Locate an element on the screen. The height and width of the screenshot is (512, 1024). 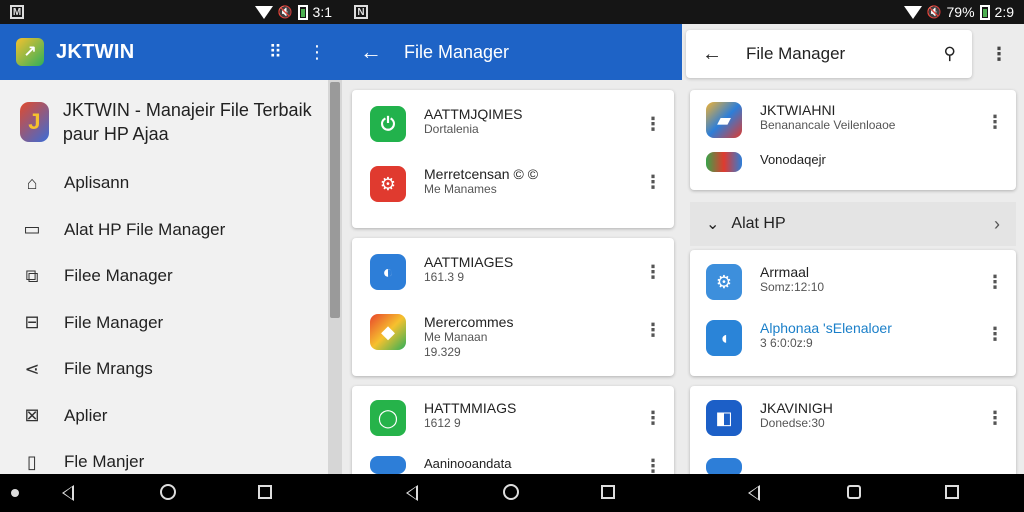
list-item: ⚙ Arrmaal Somz:12:10 is located at coordinates (765, 282).